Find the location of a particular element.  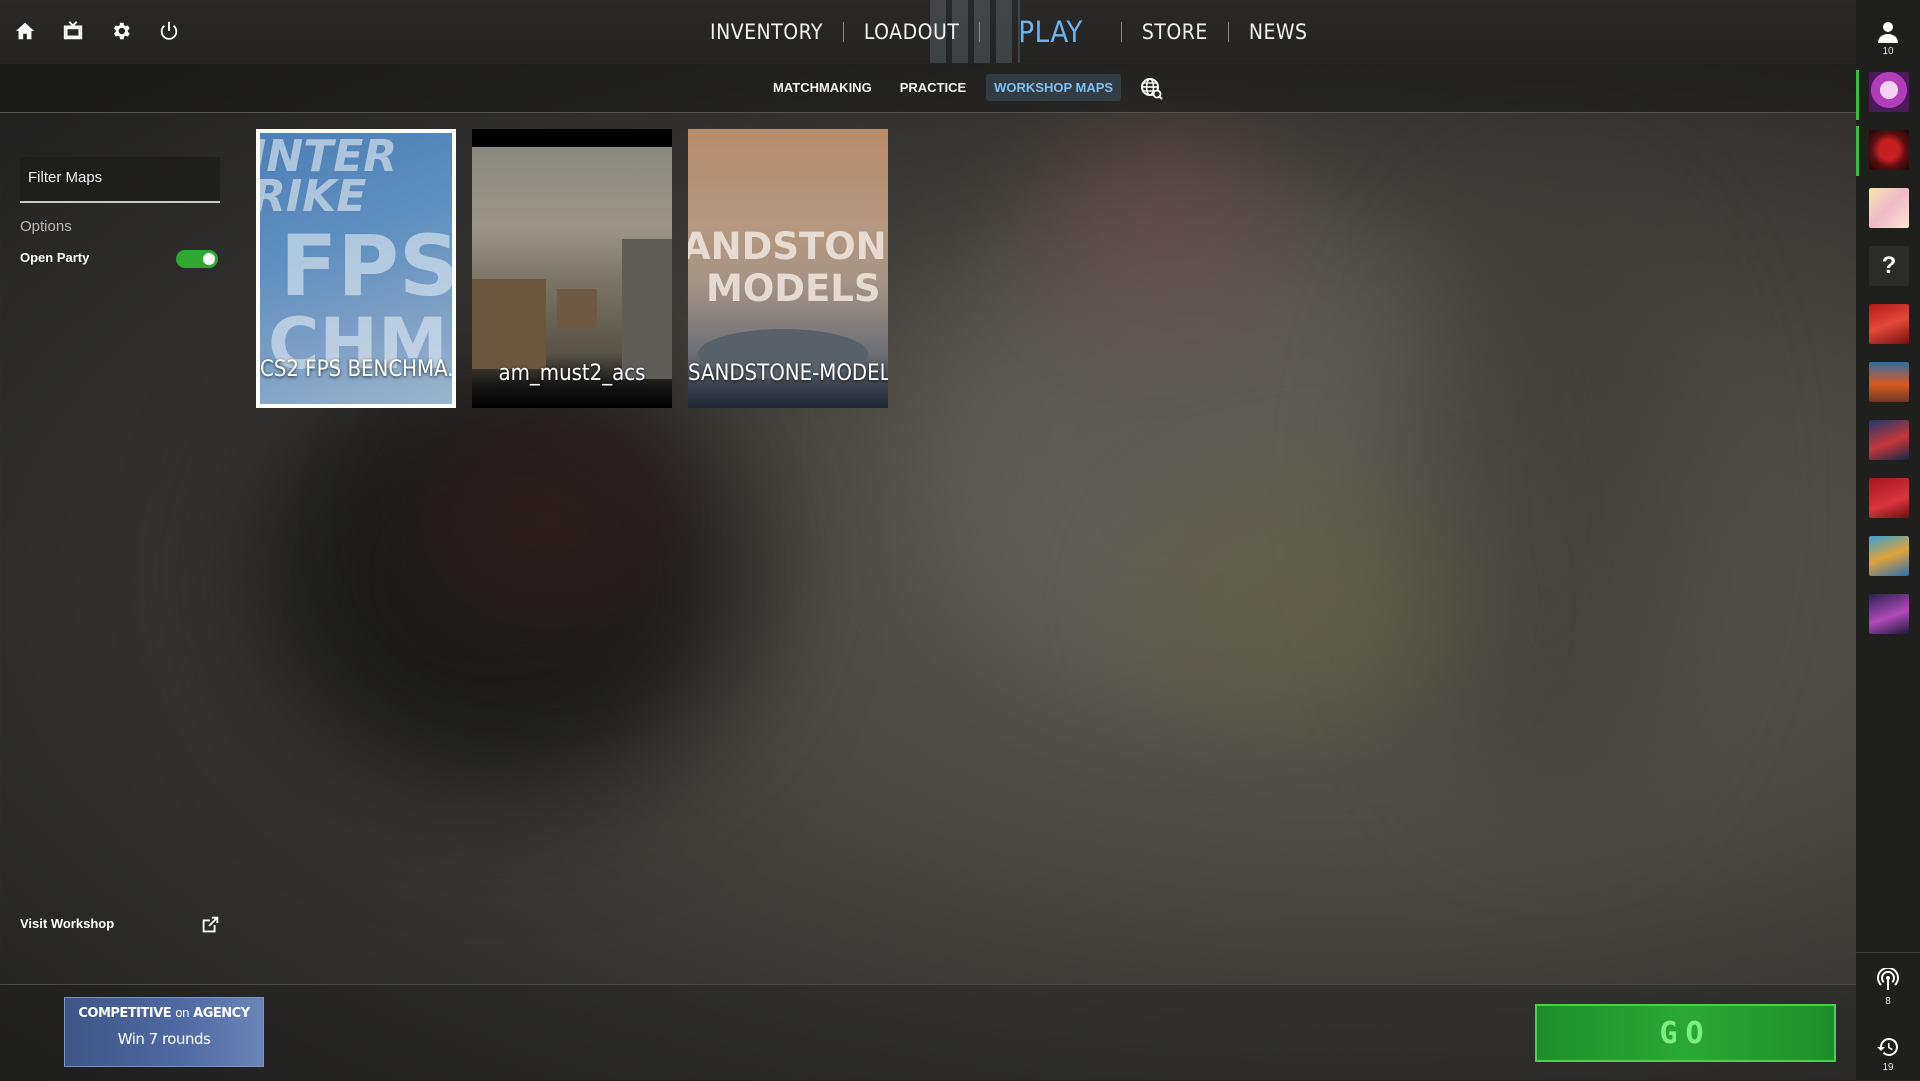

external-link-icon is located at coordinates (210, 925).